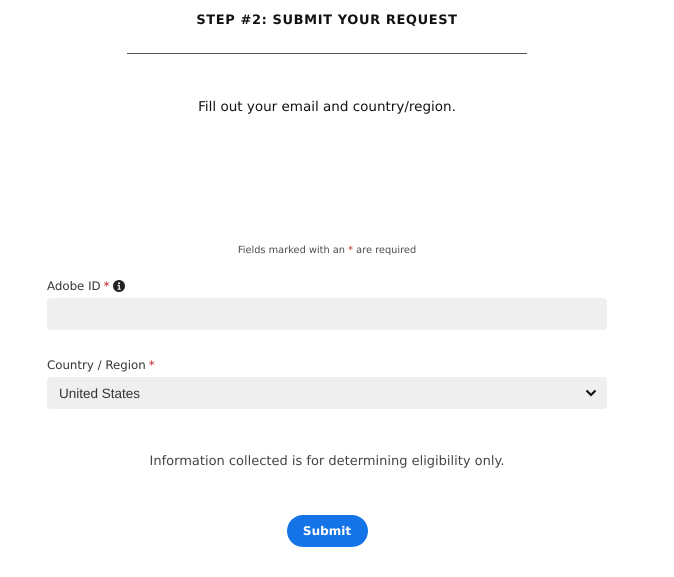 Image resolution: width=674 pixels, height=577 pixels. Describe the element at coordinates (327, 462) in the screenshot. I see `disclaimer-text: Information collected is for determining eligibility only.` at that location.